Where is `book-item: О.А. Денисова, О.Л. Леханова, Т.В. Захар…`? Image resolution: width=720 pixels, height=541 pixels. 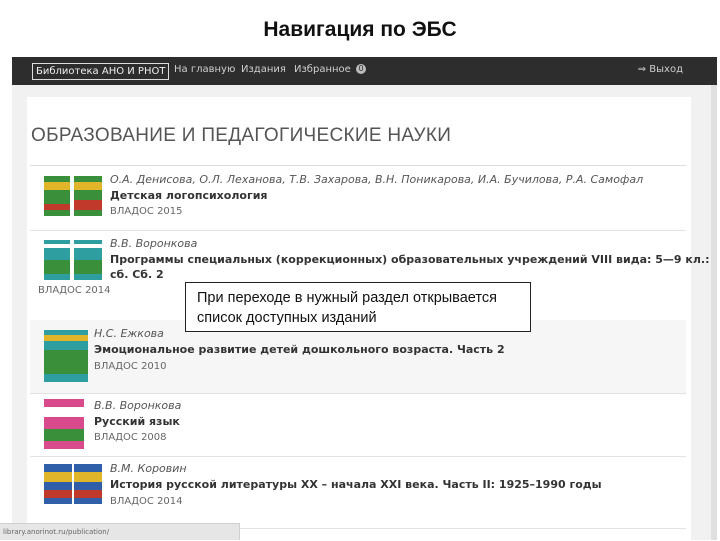
book-item: О.А. Денисова, О.Л. Леханова, Т.В. Захар… is located at coordinates (358, 198).